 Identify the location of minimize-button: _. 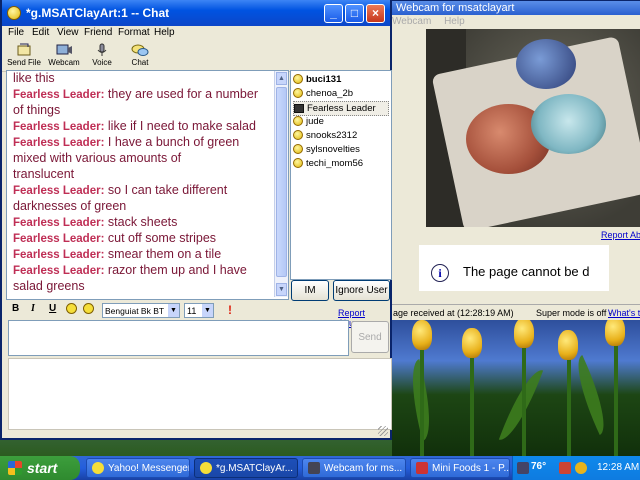
(333, 13).